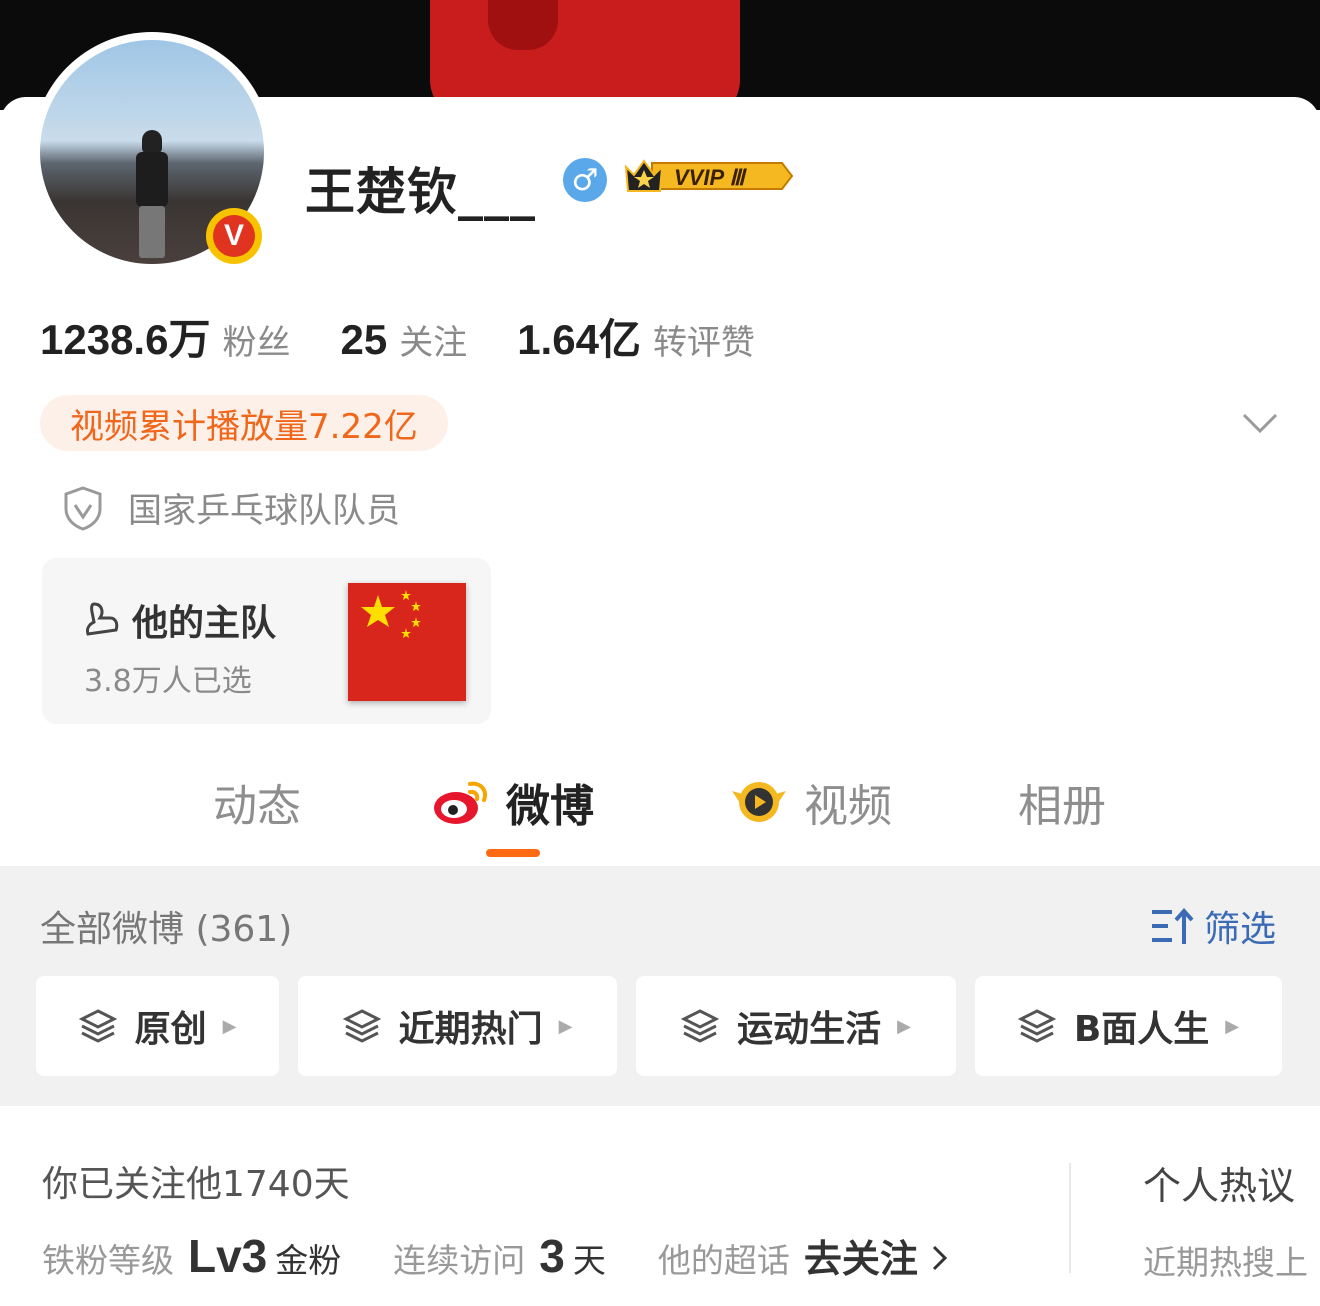  What do you see at coordinates (196, 1184) in the screenshot?
I see `follow-duration: 你已关注他1740天` at bounding box center [196, 1184].